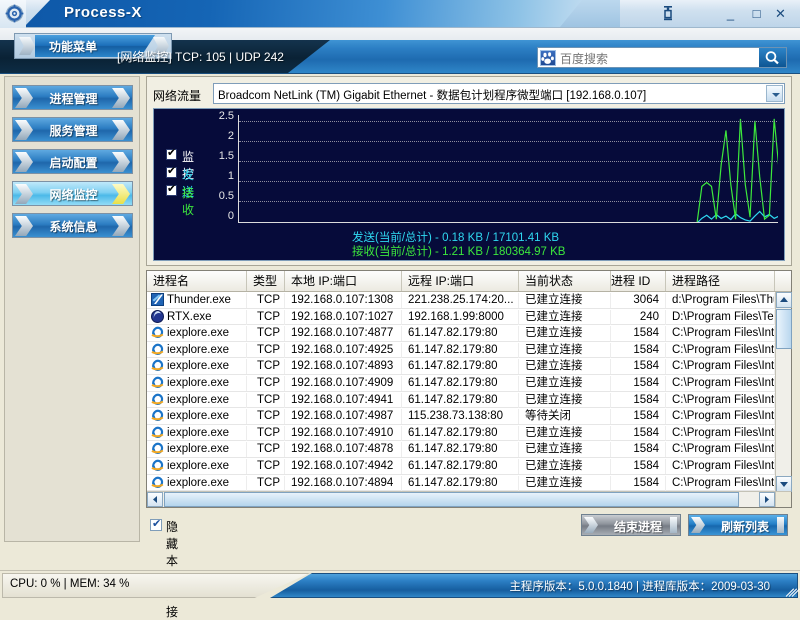 The image size is (800, 620). I want to click on sidebar-item-system-info: 系统信息, so click(72, 225).